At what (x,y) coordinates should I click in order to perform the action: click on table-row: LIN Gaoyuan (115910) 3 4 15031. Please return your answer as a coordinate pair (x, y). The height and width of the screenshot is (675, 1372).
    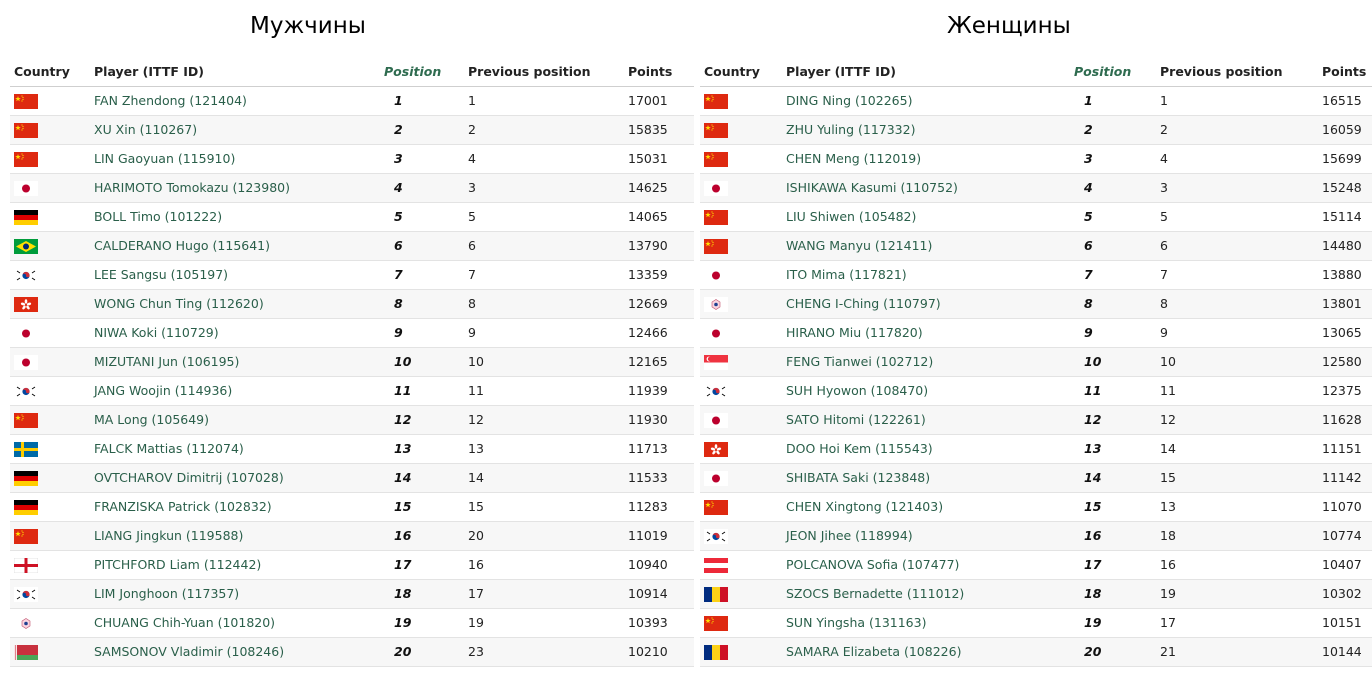
    Looking at the image, I should click on (352, 159).